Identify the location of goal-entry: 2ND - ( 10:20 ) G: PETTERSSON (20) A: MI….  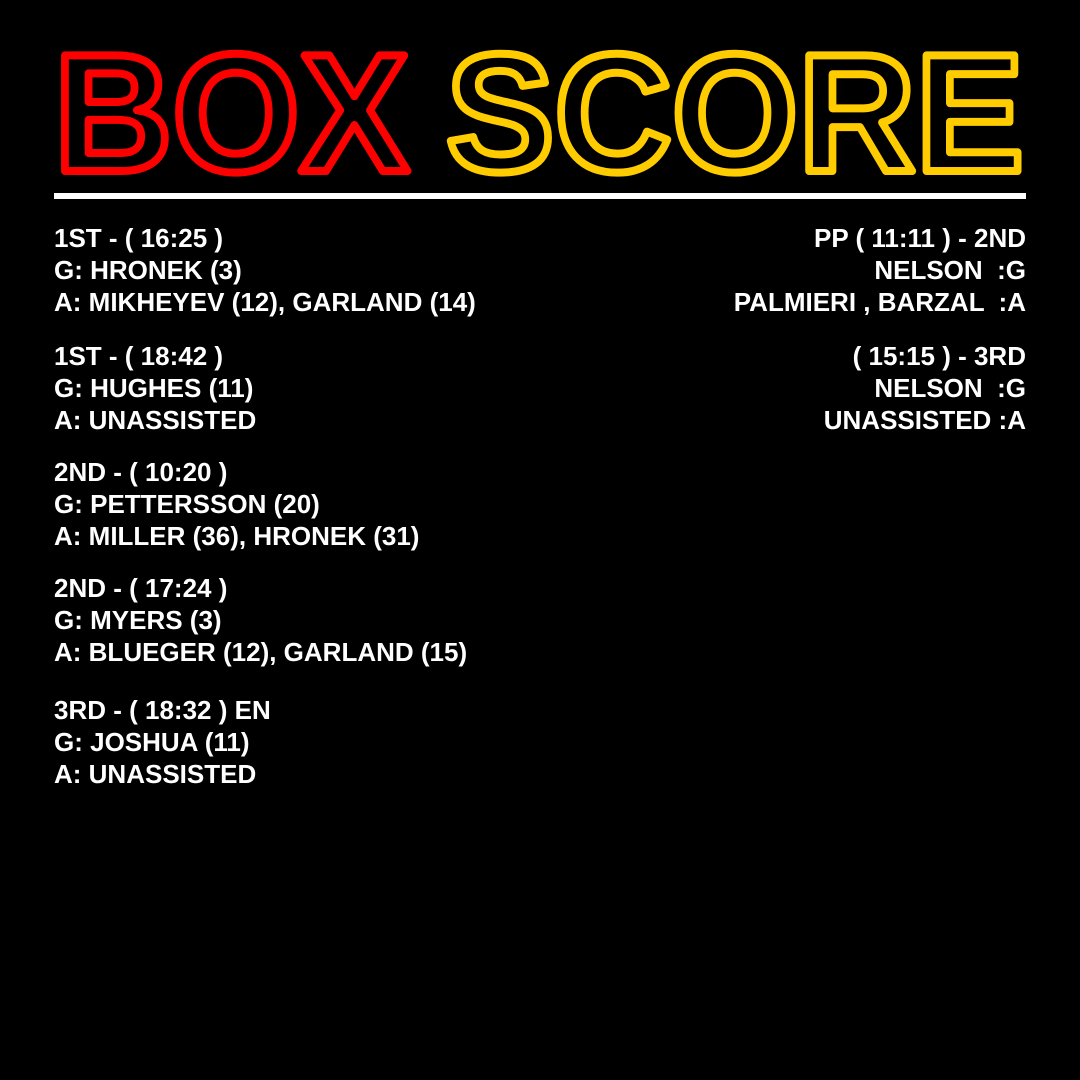
(364, 504).